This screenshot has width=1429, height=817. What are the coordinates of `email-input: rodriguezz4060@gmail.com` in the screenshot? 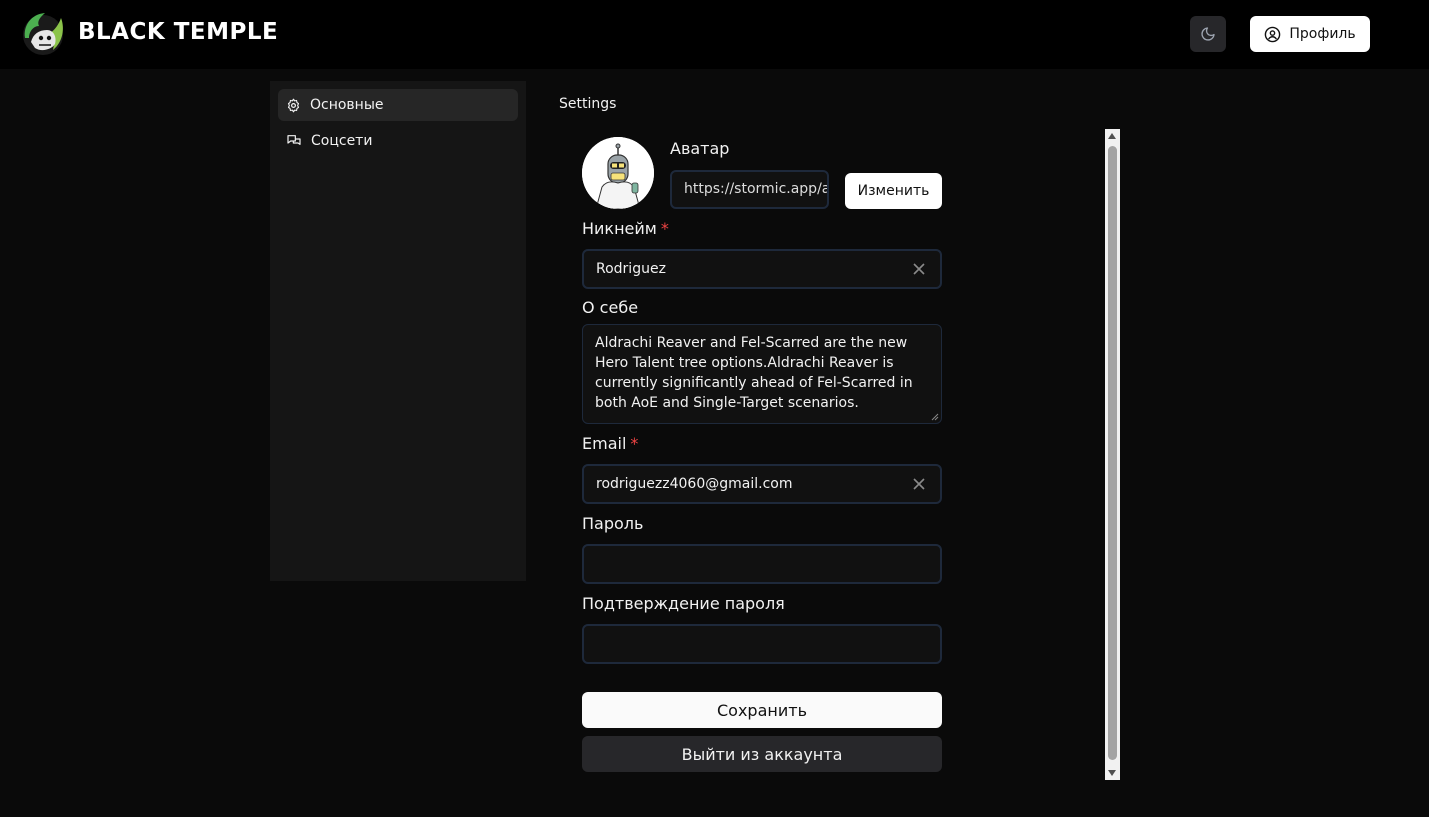 It's located at (762, 484).